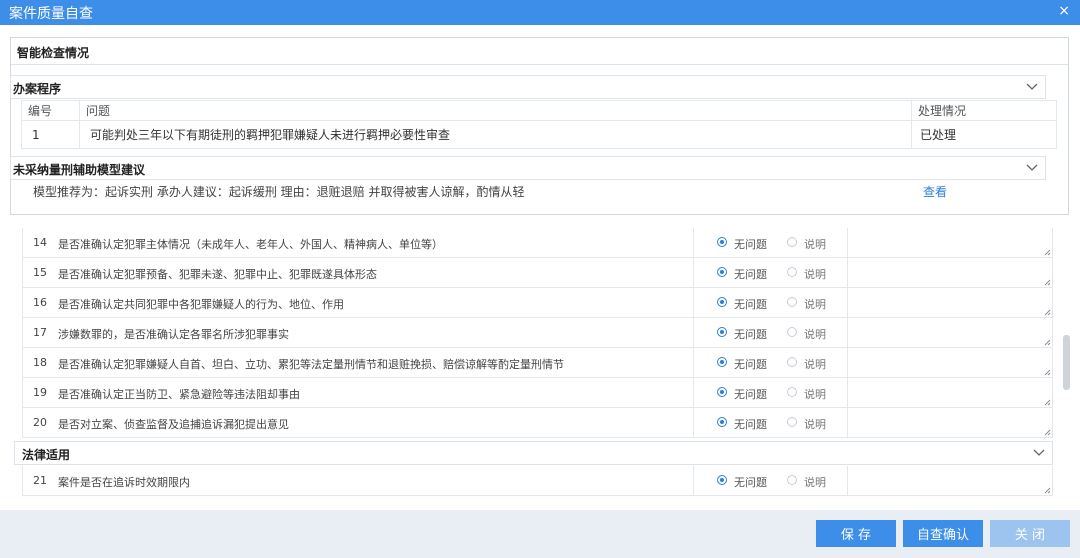 The image size is (1080, 558). I want to click on close-button: 关 闭, so click(1030, 533).